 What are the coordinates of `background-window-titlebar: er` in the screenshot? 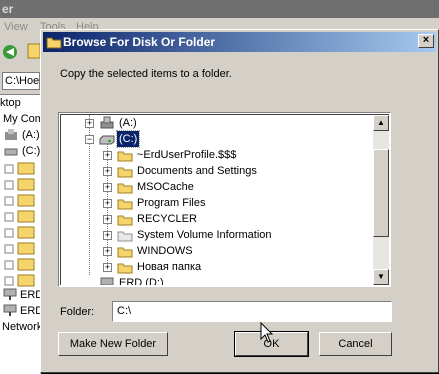 It's located at (219, 9).